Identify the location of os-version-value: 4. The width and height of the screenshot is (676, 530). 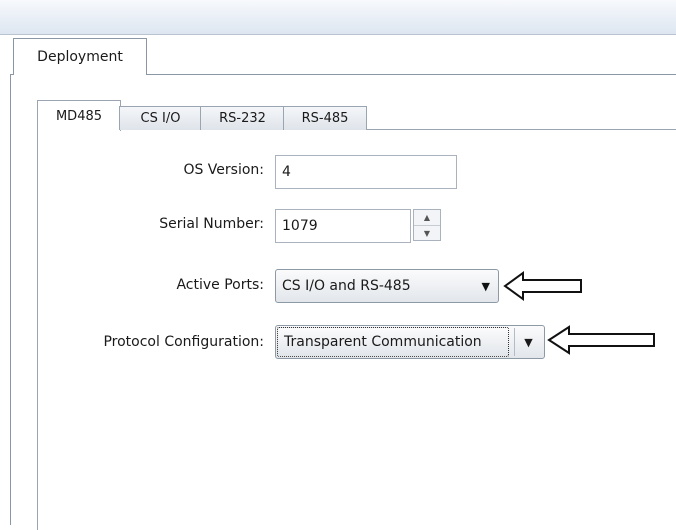
(286, 172).